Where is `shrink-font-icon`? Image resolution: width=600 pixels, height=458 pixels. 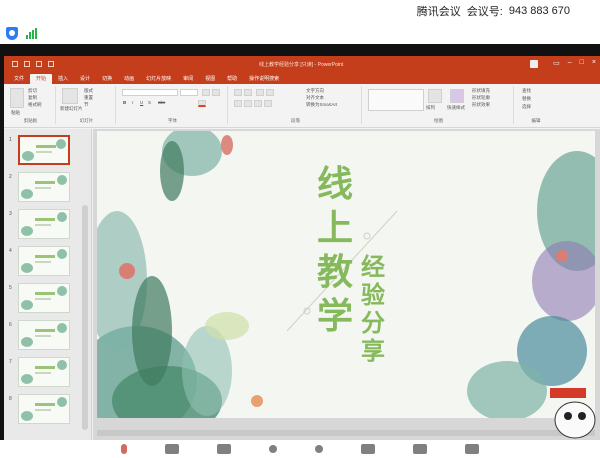 shrink-font-icon is located at coordinates (216, 92).